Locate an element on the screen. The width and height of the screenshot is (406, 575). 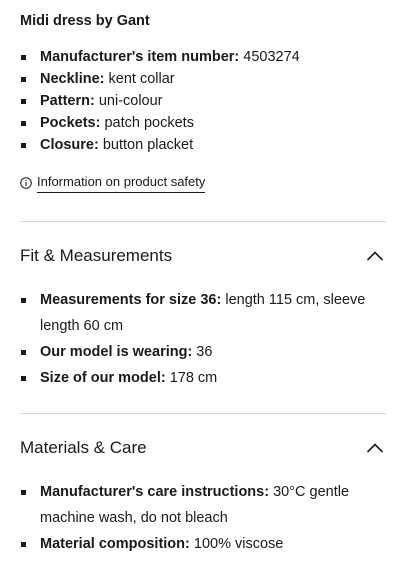
detail-value: kent collar is located at coordinates (139, 79).